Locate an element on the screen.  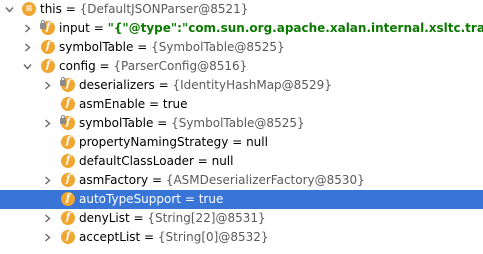
tree-row-label: this = {DefaultJSONParser@8521} is located at coordinates (144, 9).